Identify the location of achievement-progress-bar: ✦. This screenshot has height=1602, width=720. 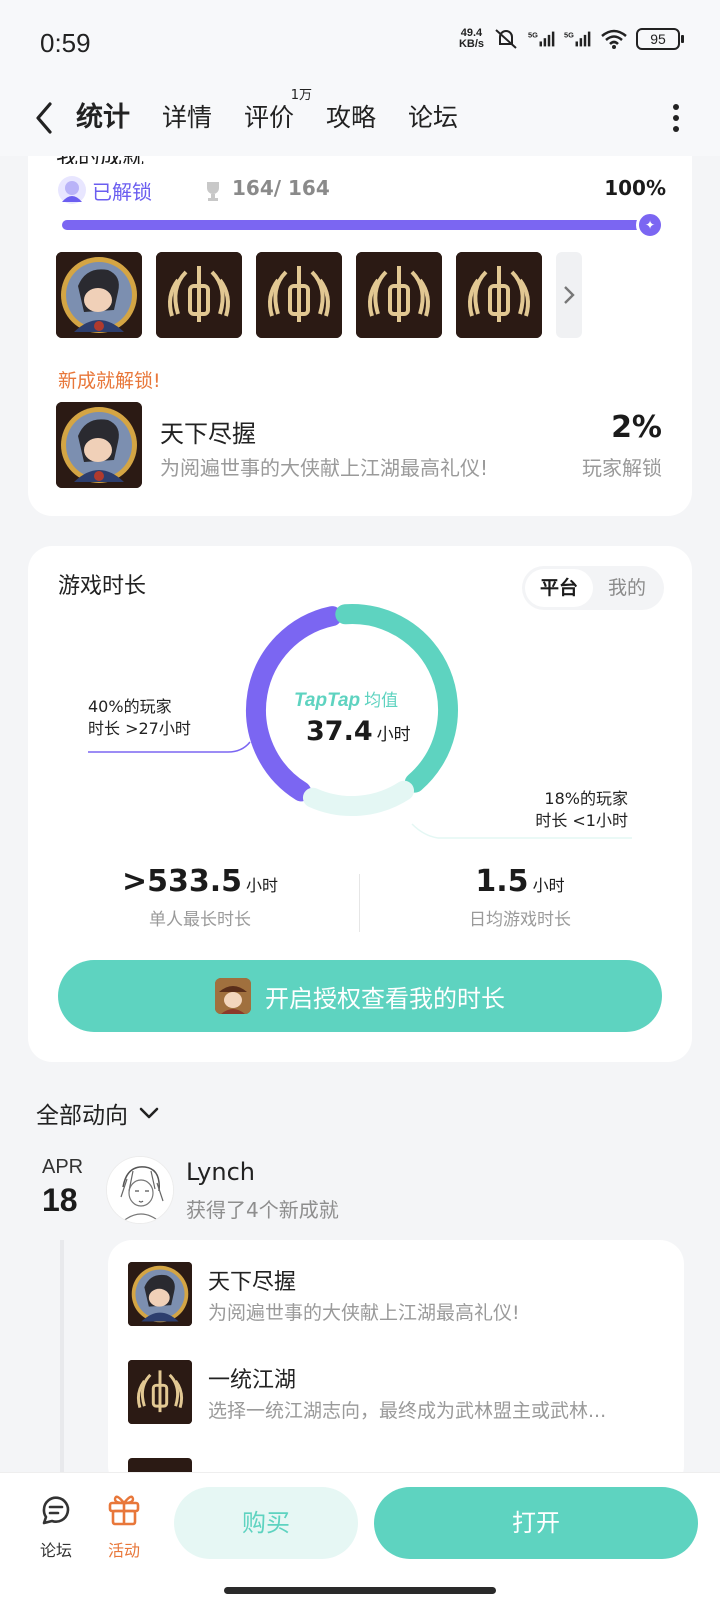
(363, 225).